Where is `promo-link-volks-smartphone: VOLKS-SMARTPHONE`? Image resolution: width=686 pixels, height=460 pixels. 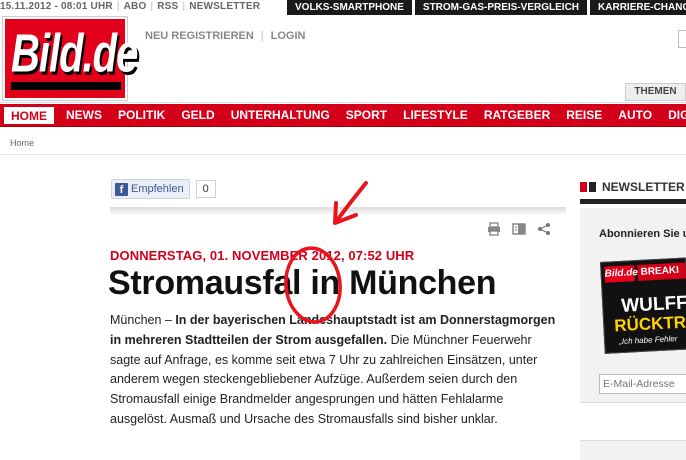
promo-link-volks-smartphone: VOLKS-SMARTPHONE is located at coordinates (349, 7).